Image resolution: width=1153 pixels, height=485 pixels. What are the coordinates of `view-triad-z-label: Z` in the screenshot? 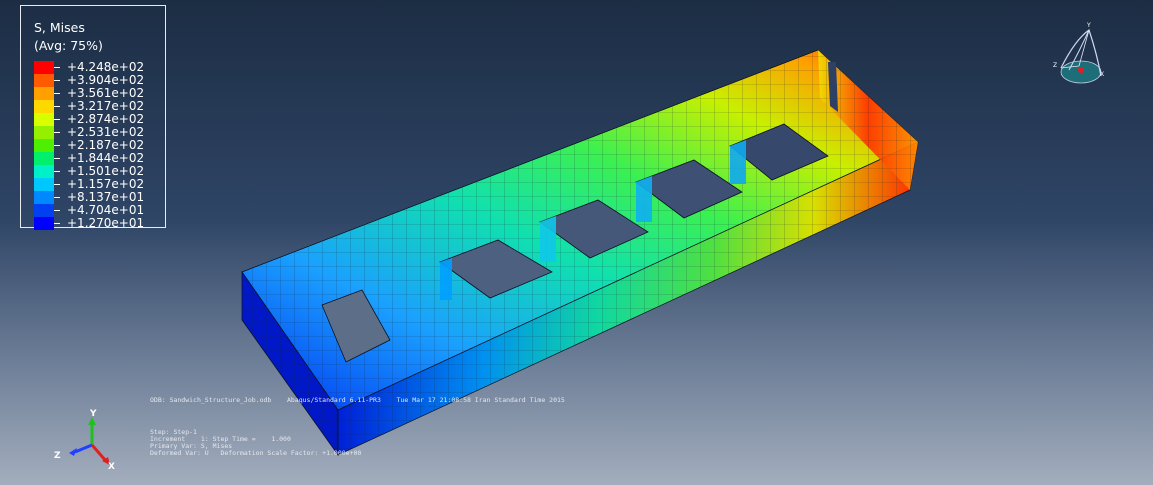 It's located at (1055, 65).